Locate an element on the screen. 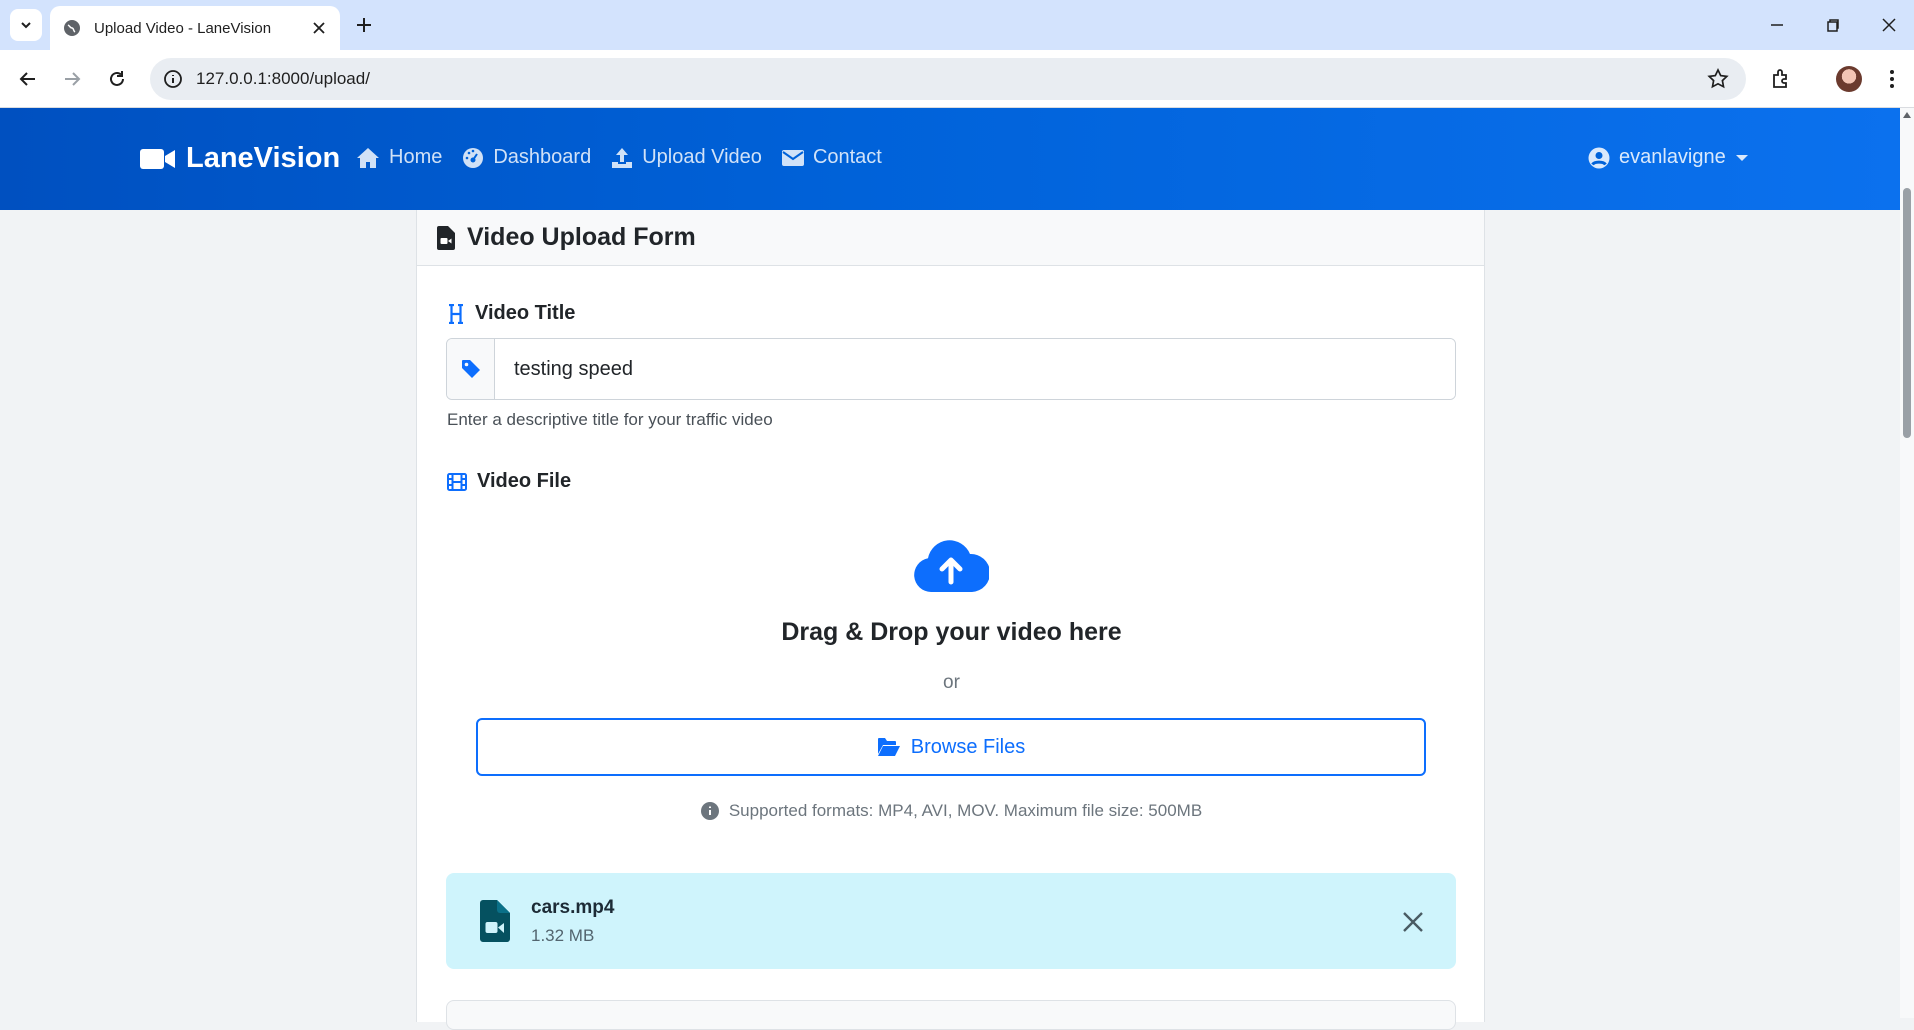 The width and height of the screenshot is (1914, 1030). nav-links: Home Dashboard Upload Video Contact is located at coordinates (629, 157).